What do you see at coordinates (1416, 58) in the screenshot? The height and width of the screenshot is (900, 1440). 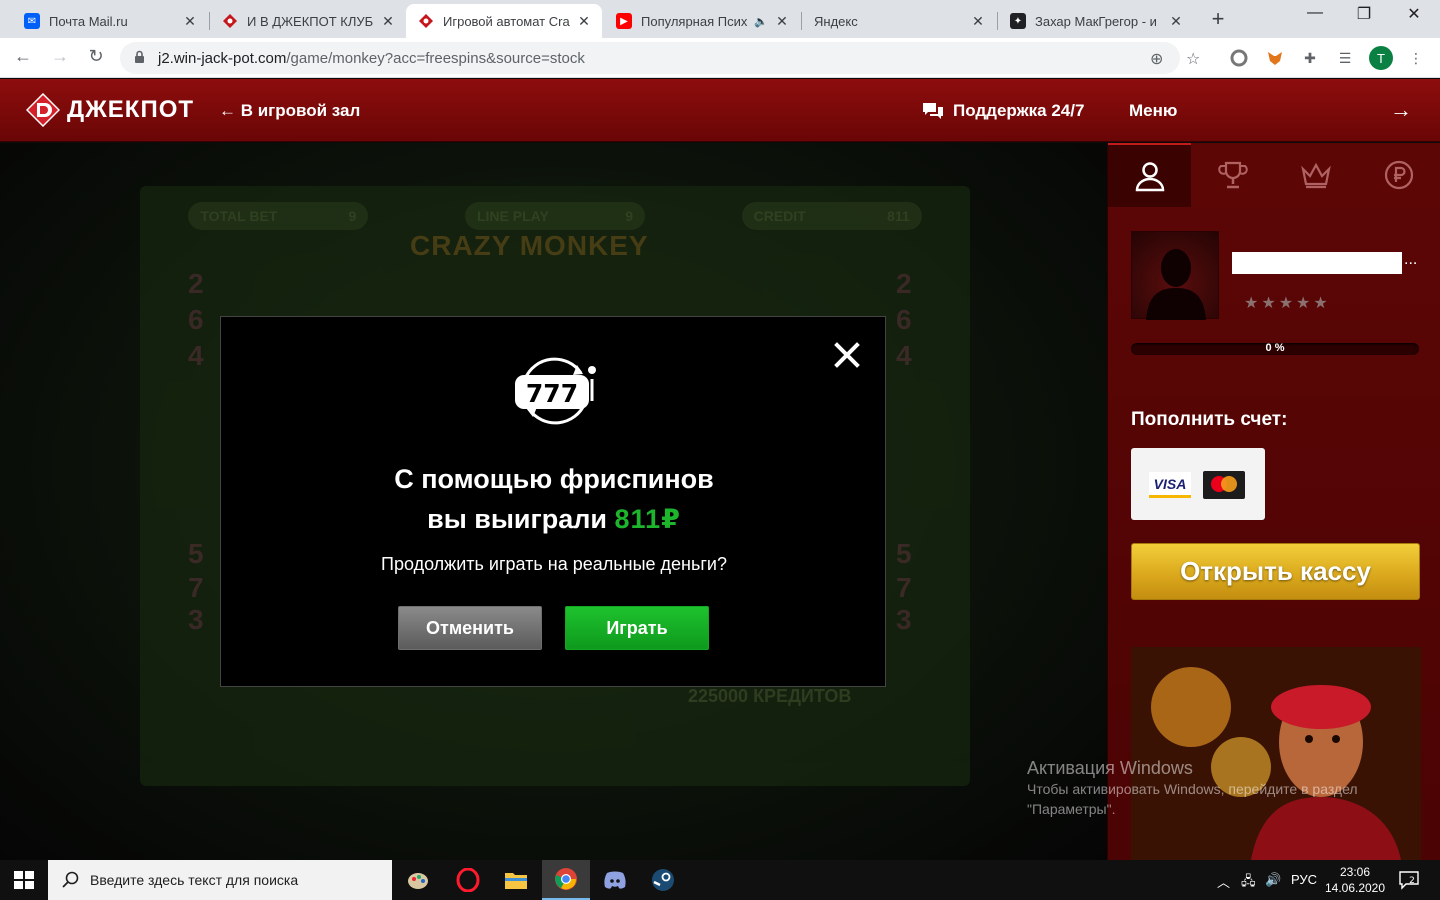 I see `browser-menu-icon: ⋮` at bounding box center [1416, 58].